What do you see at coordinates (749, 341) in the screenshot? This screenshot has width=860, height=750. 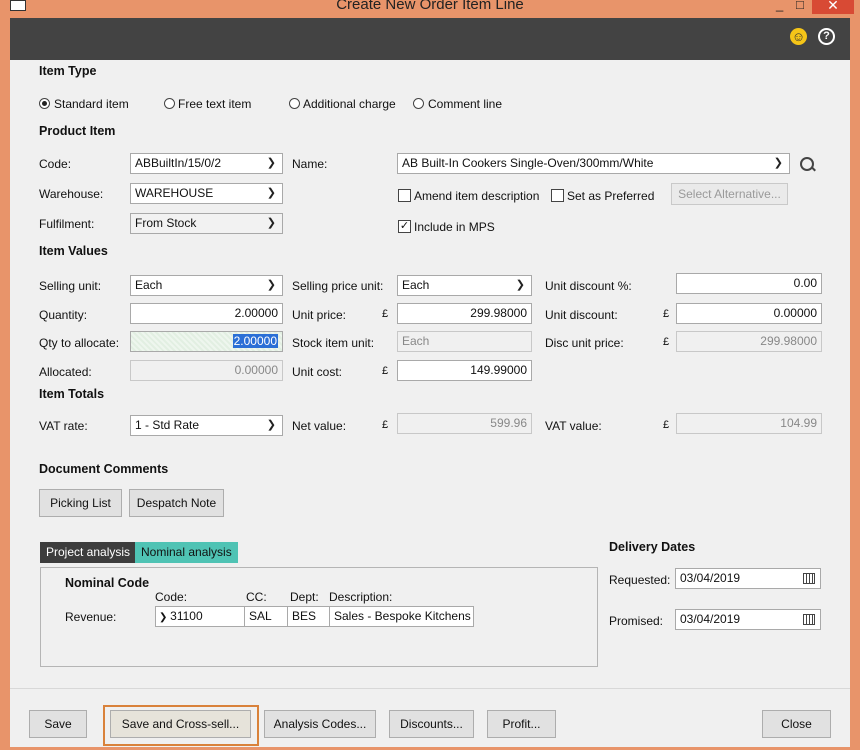 I see `disc-unit-price-field: 299.98000` at bounding box center [749, 341].